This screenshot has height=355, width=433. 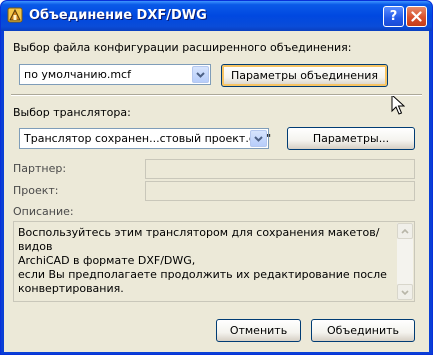 I want to click on description-scrollbar, so click(x=405, y=261).